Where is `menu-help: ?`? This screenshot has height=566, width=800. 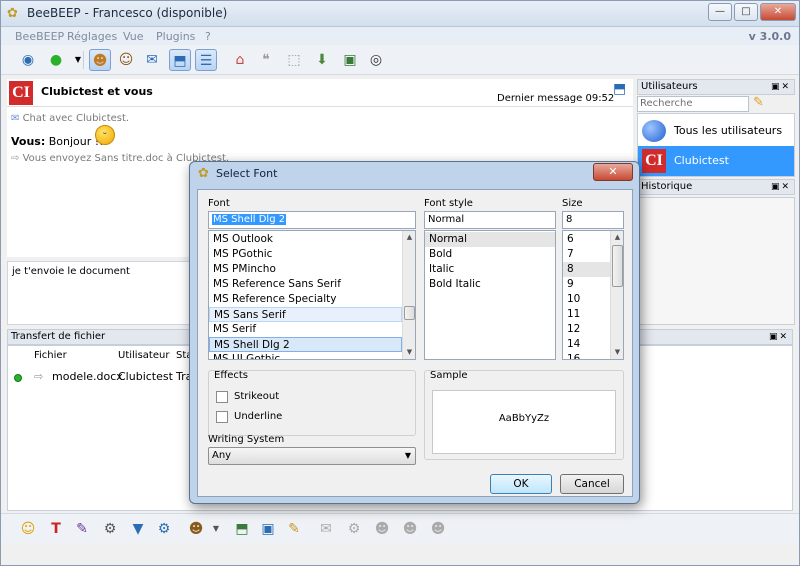
menu-help: ? is located at coordinates (208, 36).